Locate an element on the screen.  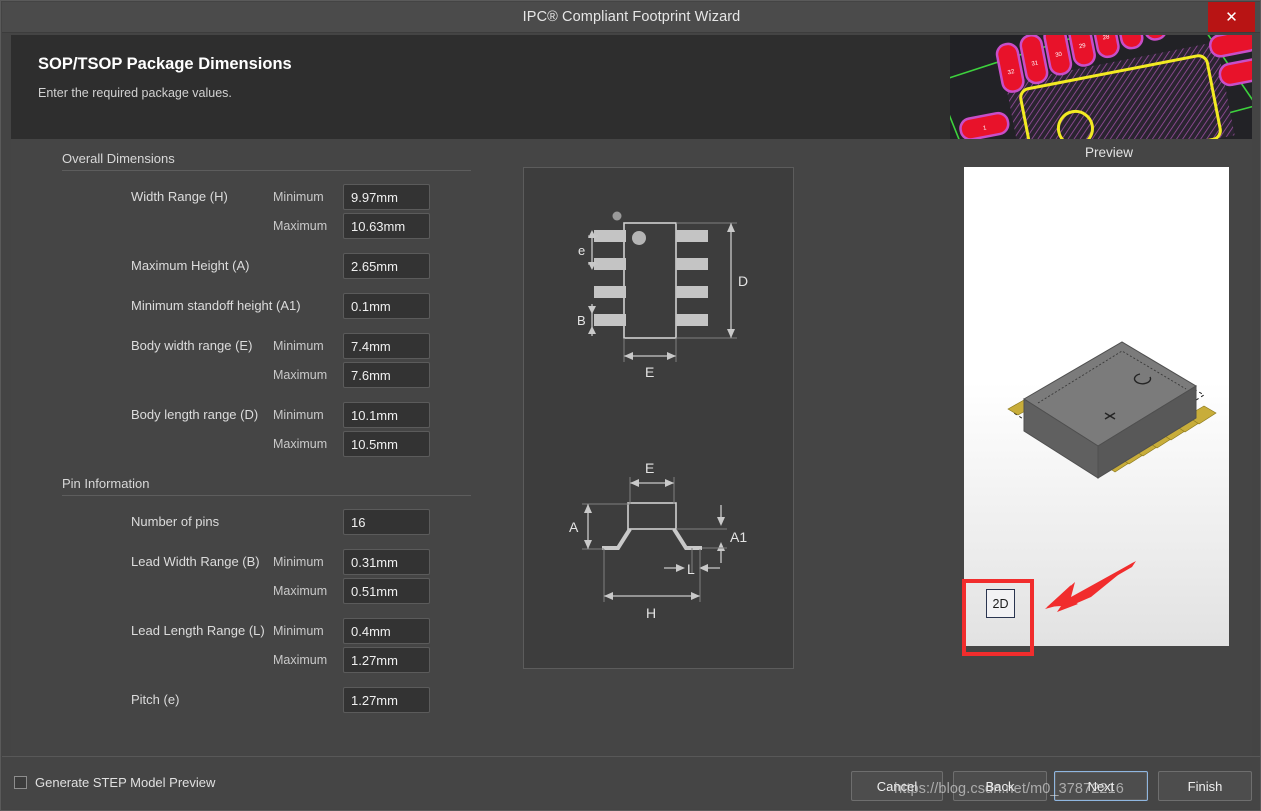
generate-step-model-preview-checkbox: Generate STEP Model Preview is located at coordinates (114, 782).